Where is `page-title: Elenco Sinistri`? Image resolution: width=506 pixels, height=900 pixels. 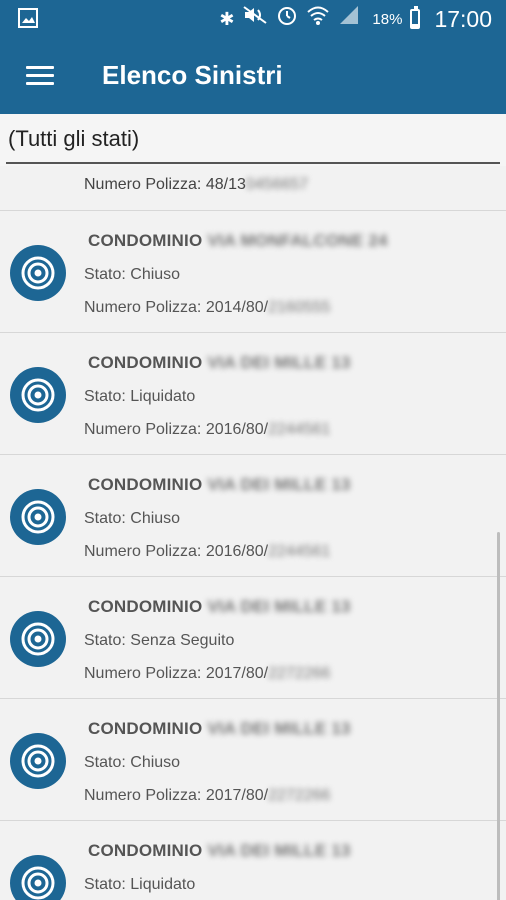 page-title: Elenco Sinistri is located at coordinates (192, 75).